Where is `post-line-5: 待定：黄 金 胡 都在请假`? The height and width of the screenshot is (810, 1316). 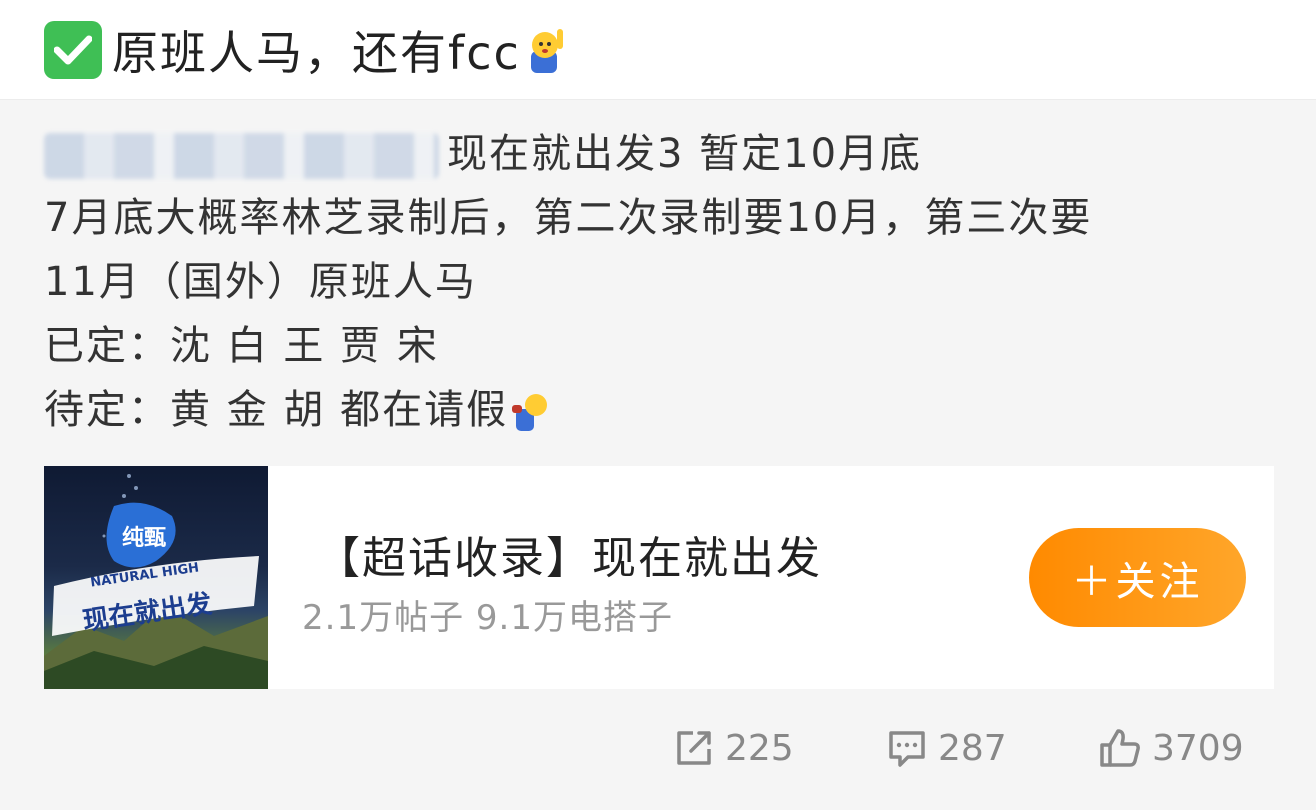 post-line-5: 待定：黄 金 胡 都在请假 is located at coordinates (659, 410).